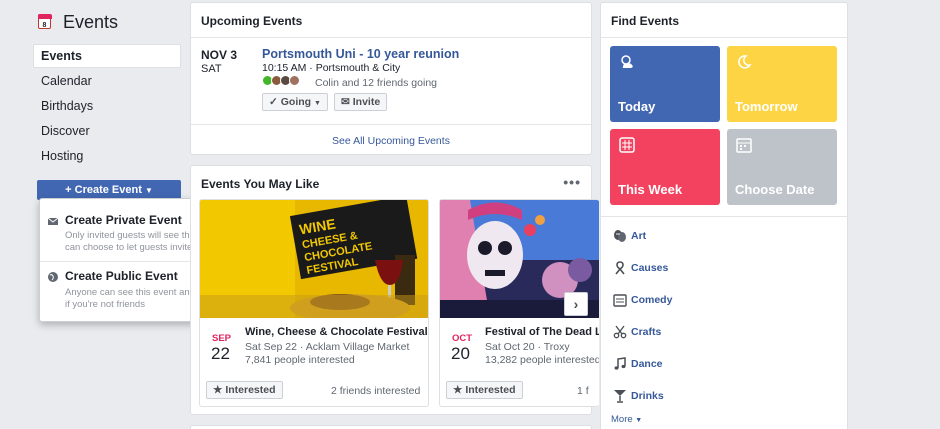 Image resolution: width=940 pixels, height=429 pixels. Describe the element at coordinates (68, 190) in the screenshot. I see `plus-icon: +` at that location.